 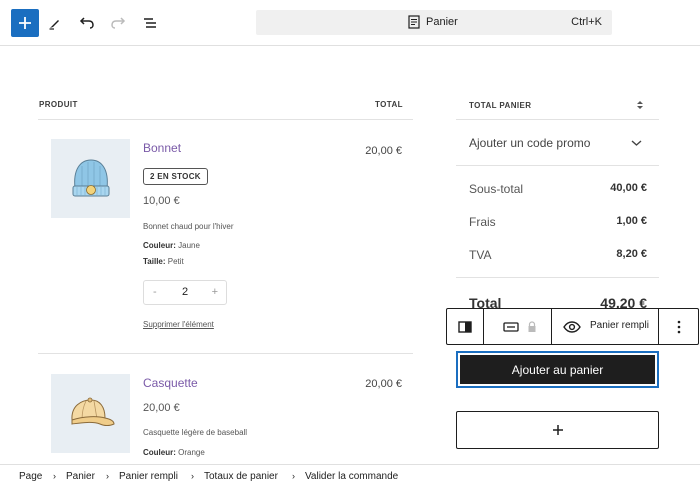 I want to click on list-view-button, so click(x=150, y=23).